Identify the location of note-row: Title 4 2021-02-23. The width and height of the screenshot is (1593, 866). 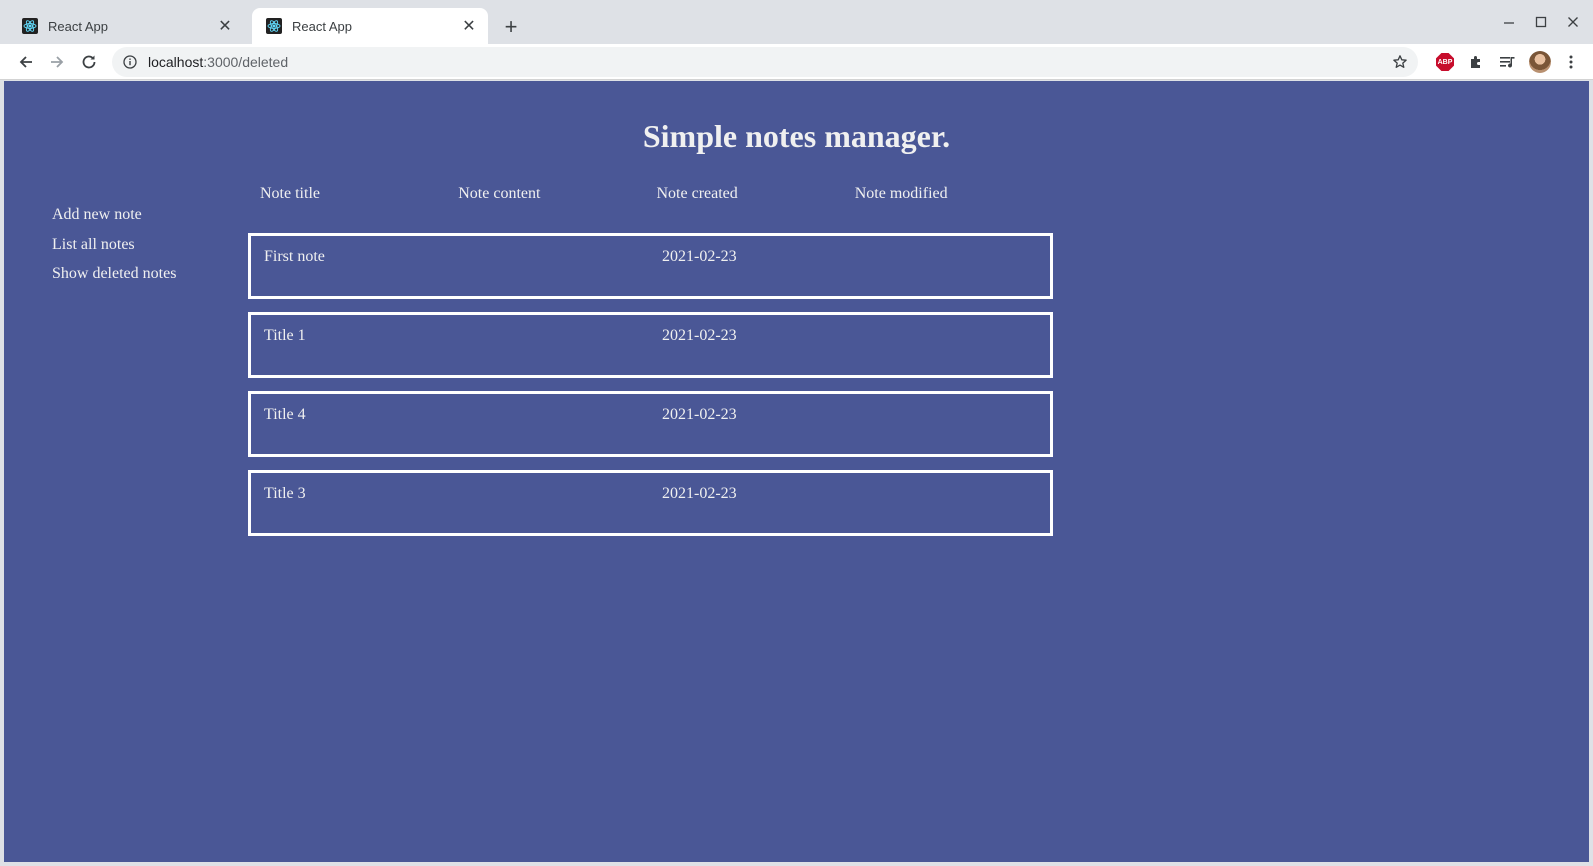
(650, 424).